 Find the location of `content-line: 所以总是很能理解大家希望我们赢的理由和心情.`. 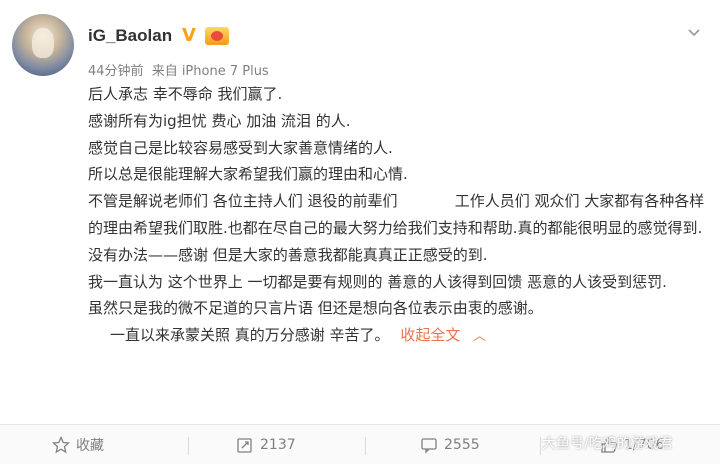

content-line: 所以总是很能理解大家希望我们赢的理由和心情. is located at coordinates (248, 174).